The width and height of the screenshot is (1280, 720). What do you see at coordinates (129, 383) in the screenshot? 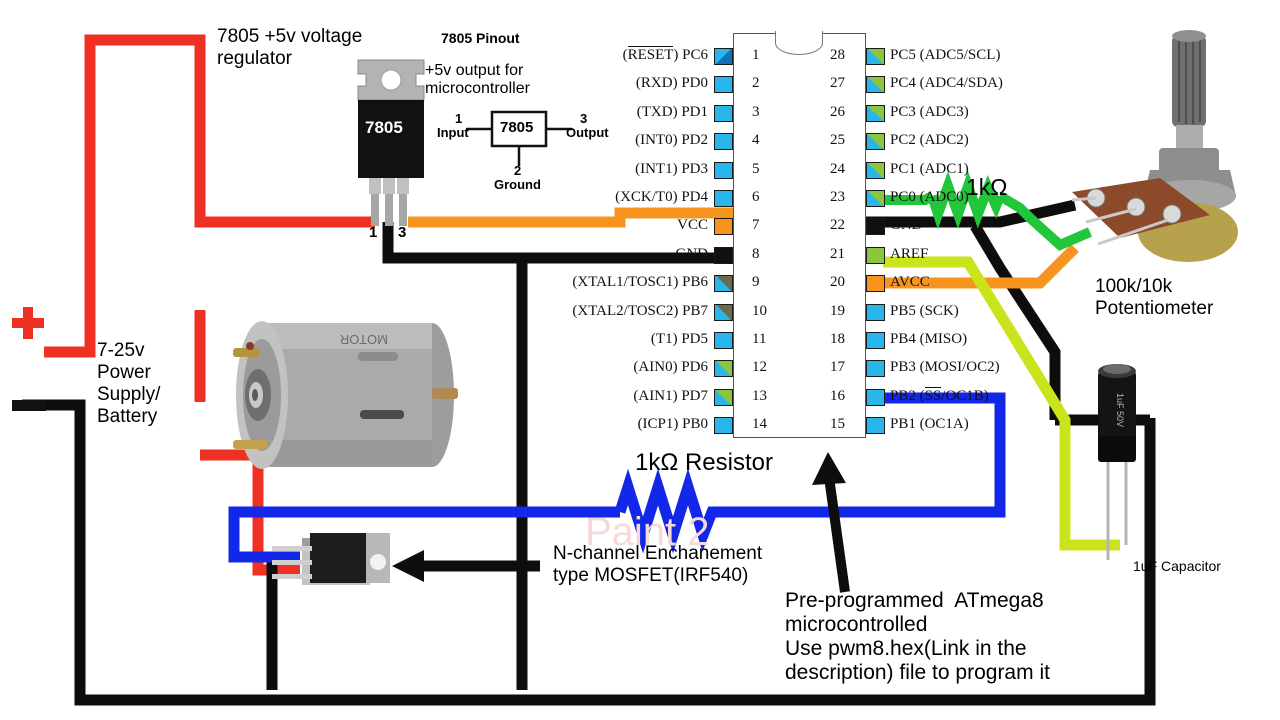
I see `power-supply-note: 7-25v Power Supply/ Battery` at bounding box center [129, 383].